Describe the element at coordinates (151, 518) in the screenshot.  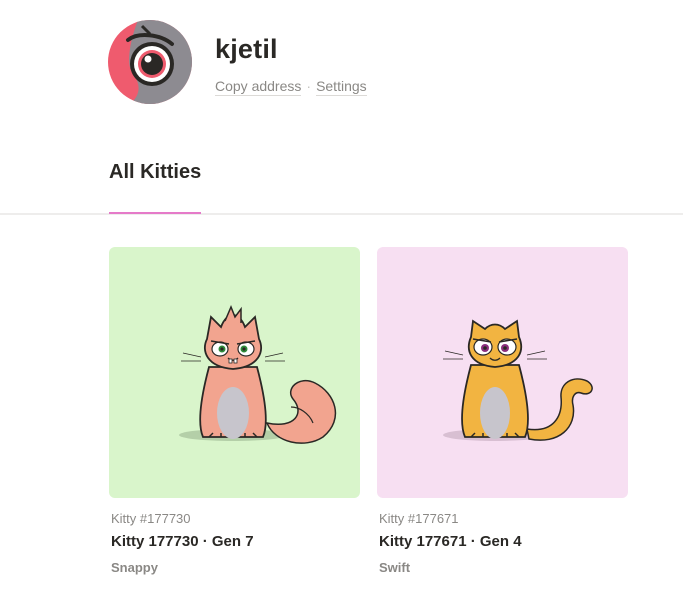
I see `kitty-id: Kitty #177730` at that location.